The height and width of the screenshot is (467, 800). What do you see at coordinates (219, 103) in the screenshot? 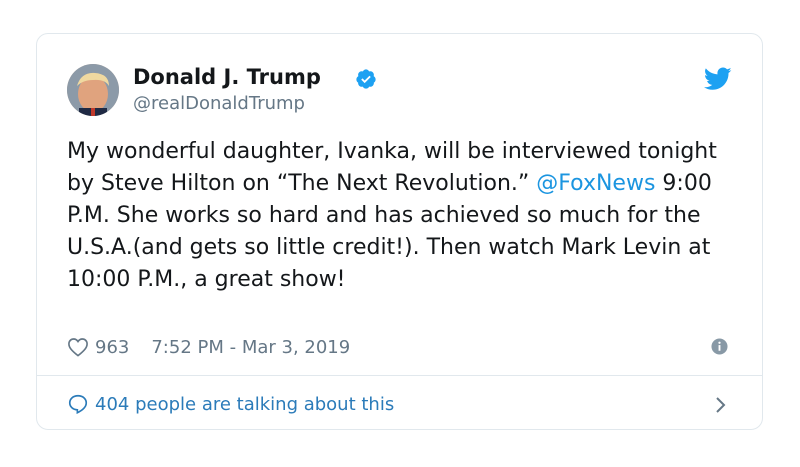
I see `author-handle: @realDonaldTrump` at bounding box center [219, 103].